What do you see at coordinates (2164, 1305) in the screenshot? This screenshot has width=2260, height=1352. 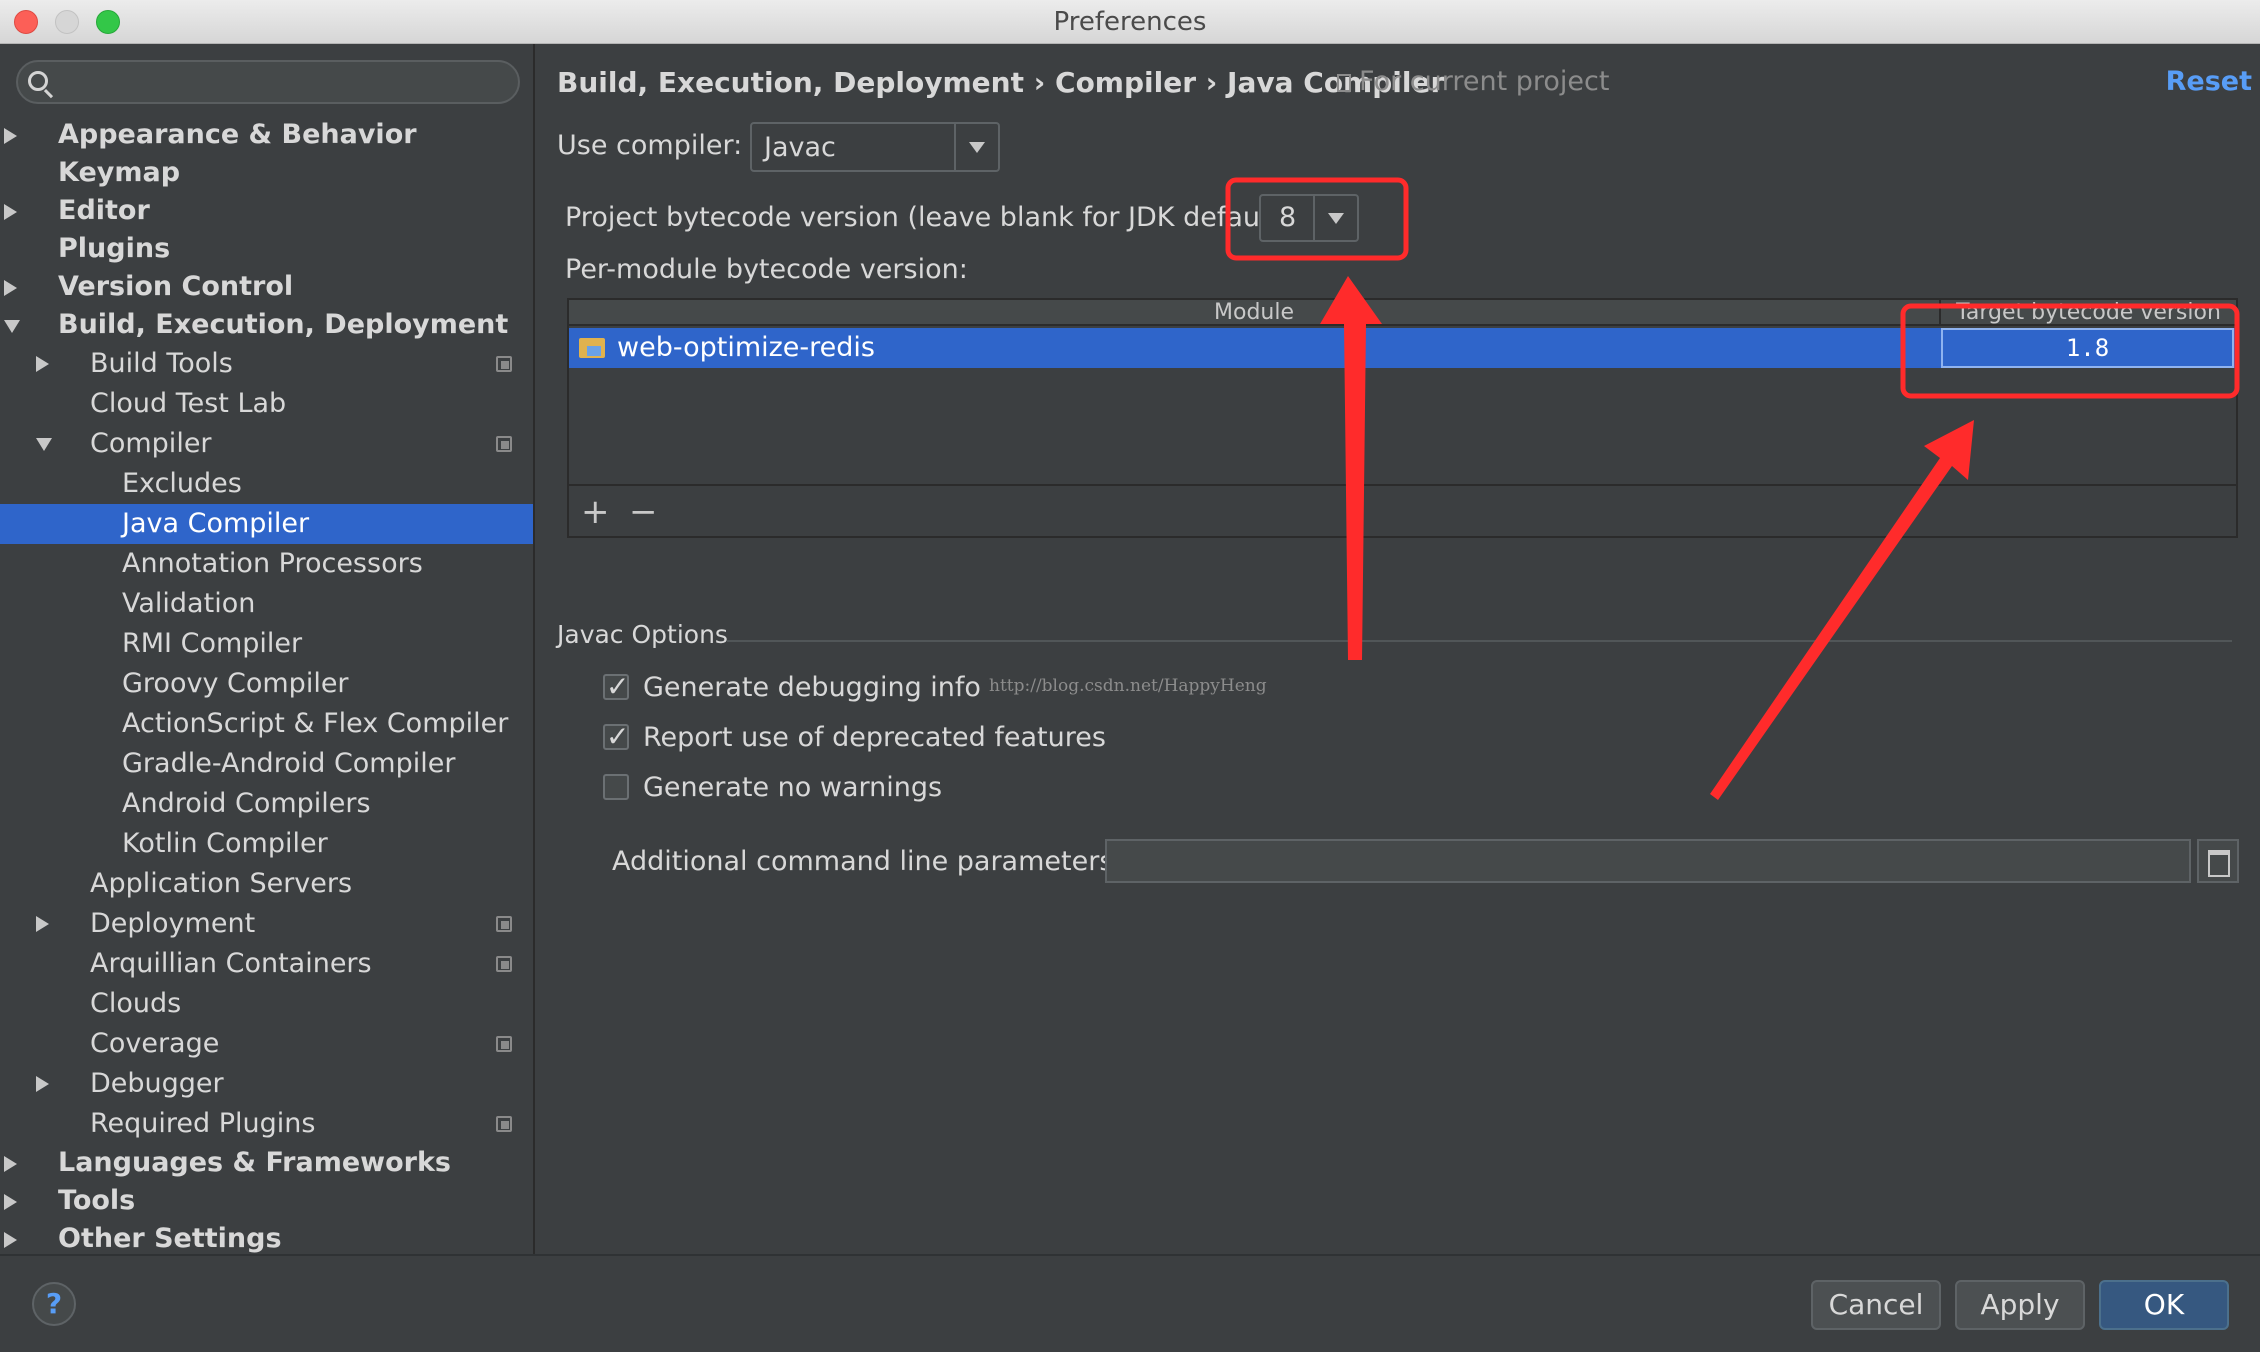 I see `ok-button: OK` at bounding box center [2164, 1305].